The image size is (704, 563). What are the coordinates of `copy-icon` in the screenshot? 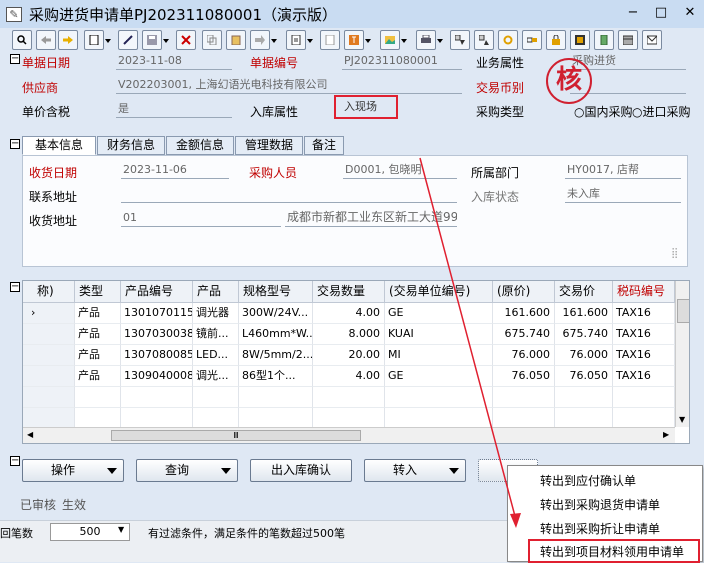 It's located at (212, 40).